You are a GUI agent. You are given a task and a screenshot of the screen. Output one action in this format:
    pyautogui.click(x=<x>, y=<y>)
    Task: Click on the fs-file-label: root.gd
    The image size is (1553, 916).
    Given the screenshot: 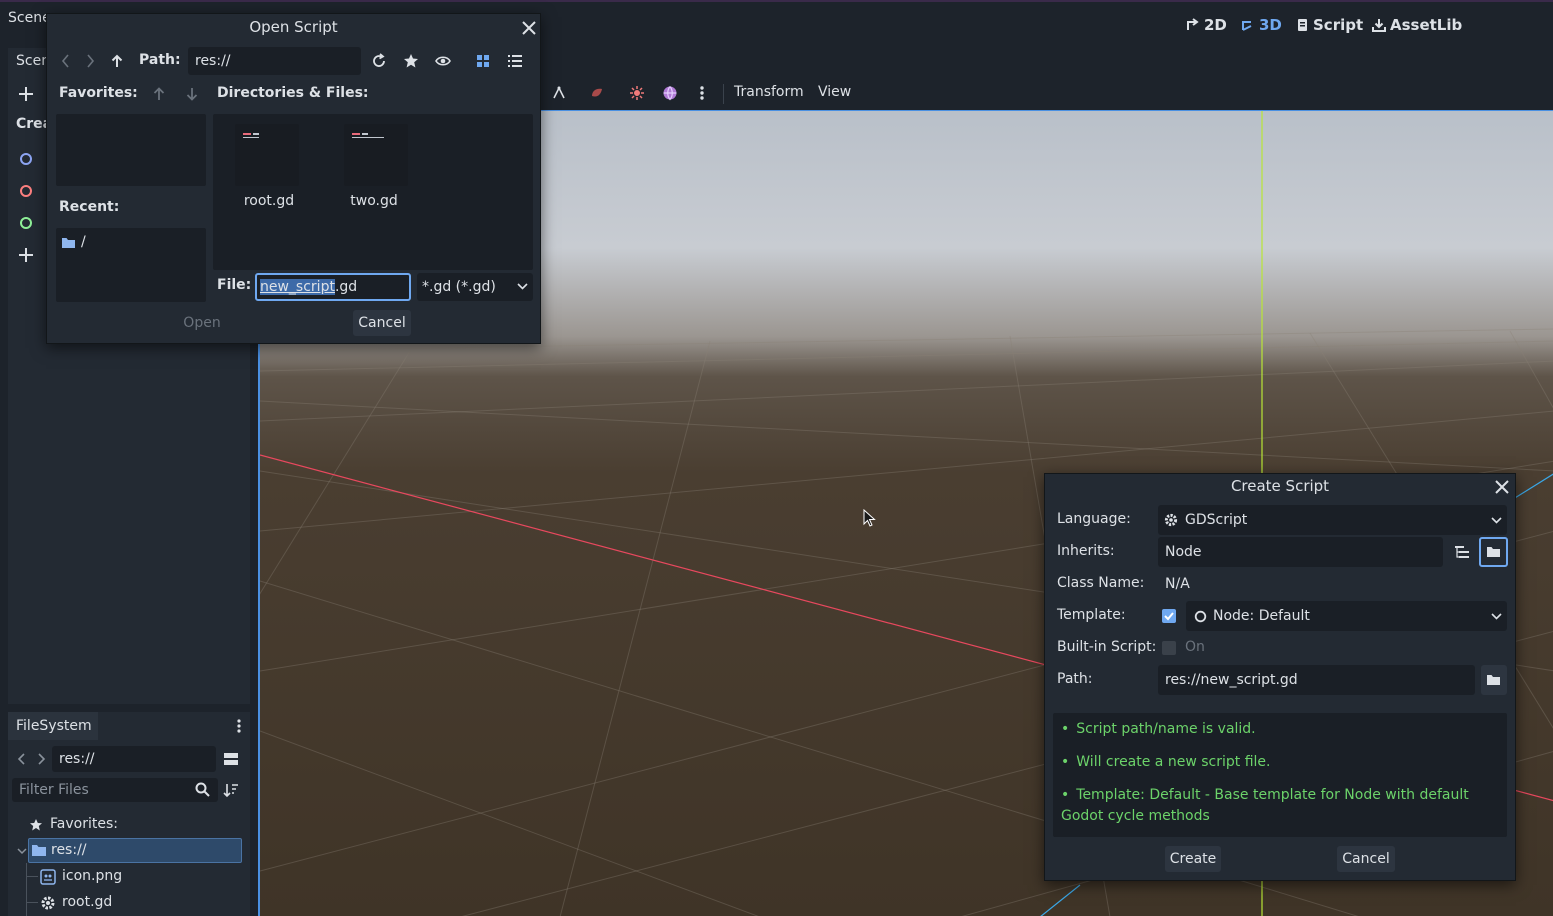 What is the action you would take?
    pyautogui.click(x=87, y=902)
    